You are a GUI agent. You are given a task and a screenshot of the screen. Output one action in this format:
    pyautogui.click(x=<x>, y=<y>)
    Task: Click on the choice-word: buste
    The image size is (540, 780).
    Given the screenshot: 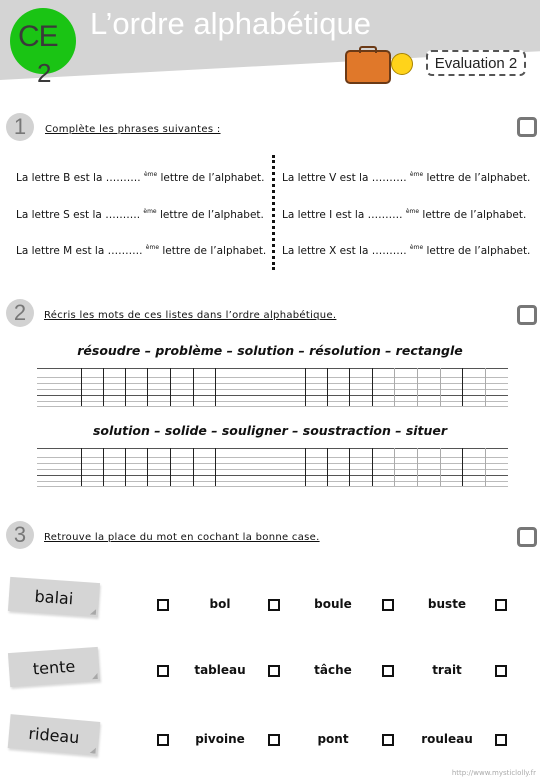 What is the action you would take?
    pyautogui.click(x=447, y=604)
    